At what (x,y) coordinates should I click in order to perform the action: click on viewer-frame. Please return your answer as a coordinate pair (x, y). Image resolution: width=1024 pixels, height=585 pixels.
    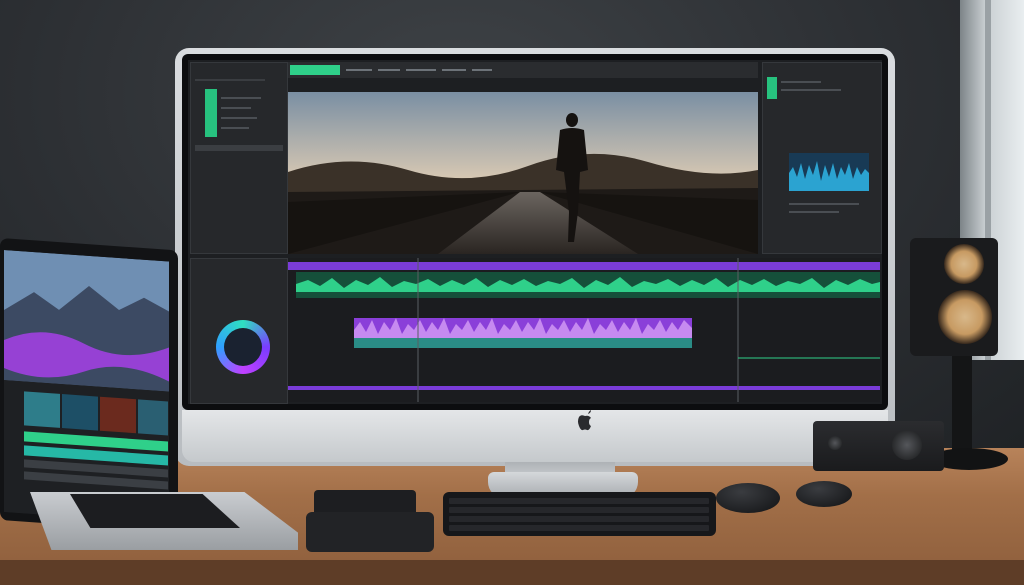
    Looking at the image, I should click on (523, 173).